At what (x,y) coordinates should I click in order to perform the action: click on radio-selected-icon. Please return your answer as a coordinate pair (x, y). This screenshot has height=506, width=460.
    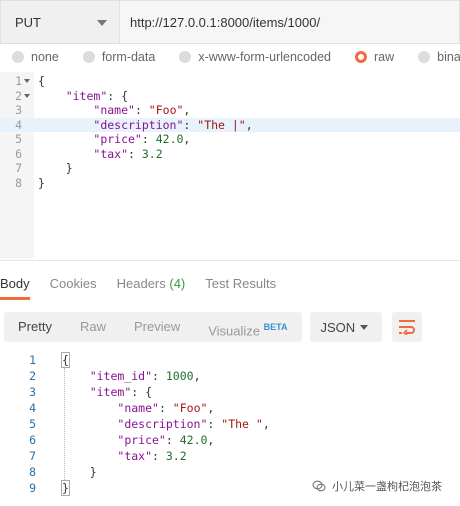
    Looking at the image, I should click on (361, 57).